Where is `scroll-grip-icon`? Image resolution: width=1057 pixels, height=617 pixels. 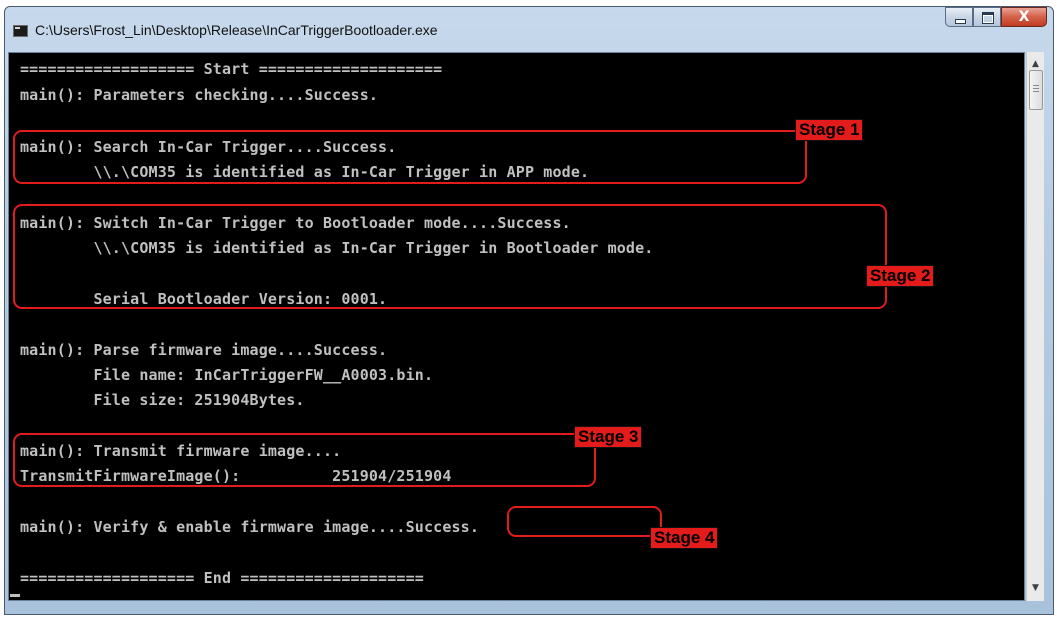
scroll-grip-icon is located at coordinates (1036, 85).